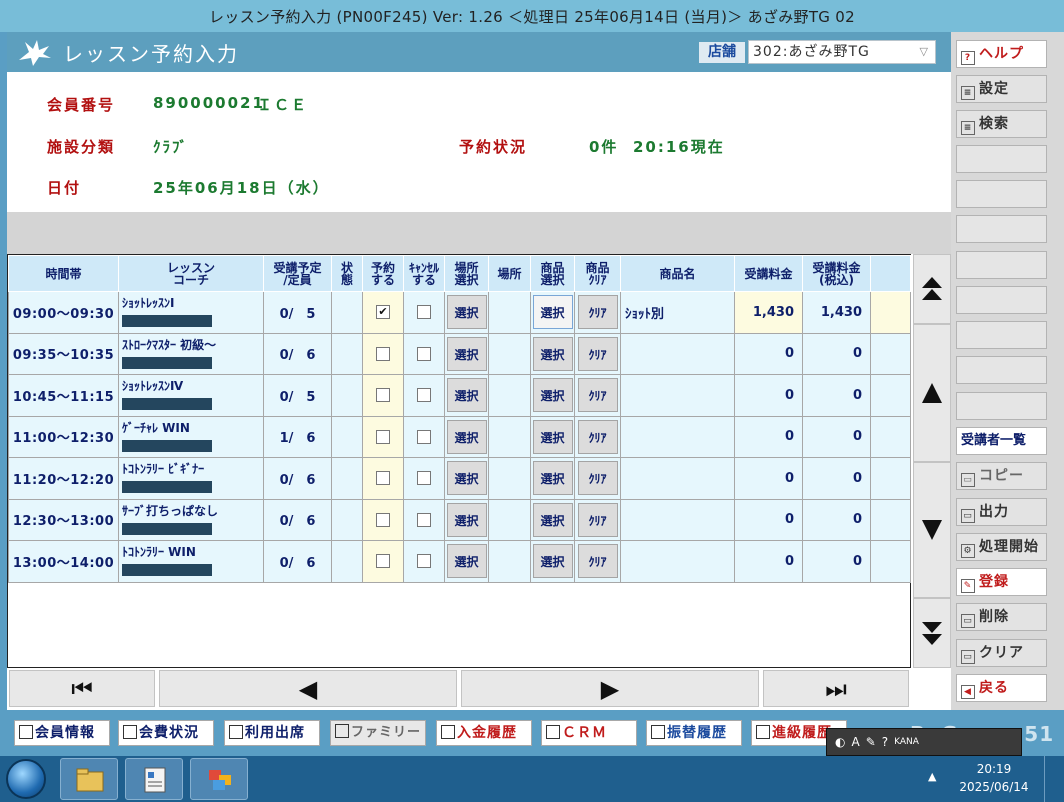 This screenshot has height=802, width=1064. Describe the element at coordinates (383, 312) in the screenshot. I see `reserve-checkbox: ✔` at that location.